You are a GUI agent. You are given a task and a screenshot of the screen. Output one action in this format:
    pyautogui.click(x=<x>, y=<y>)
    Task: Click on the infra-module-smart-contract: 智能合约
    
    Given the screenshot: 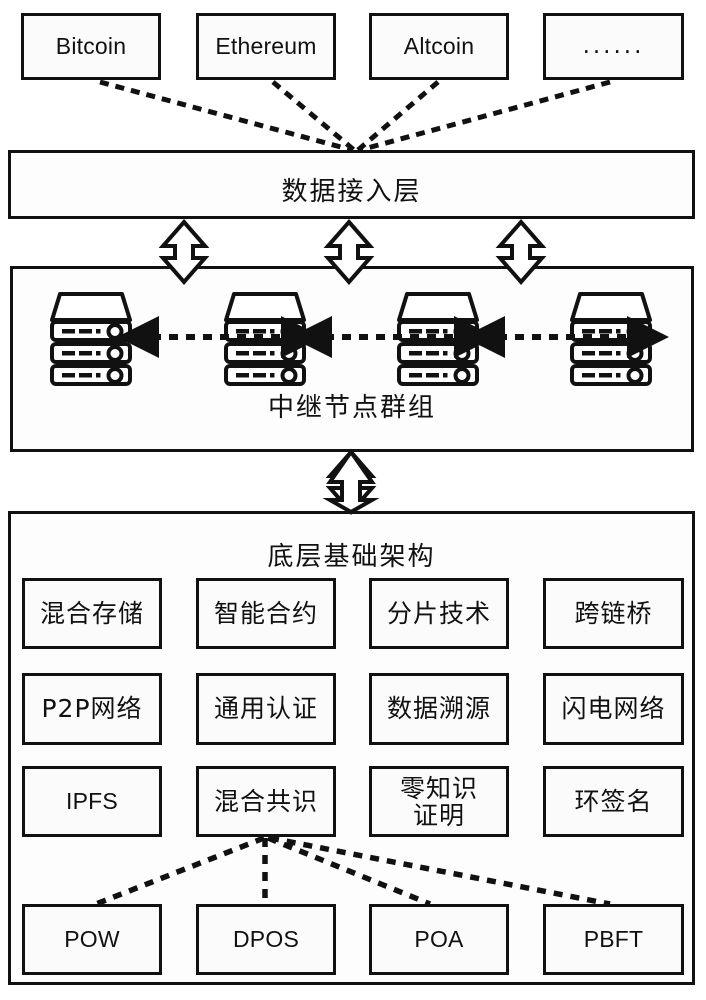 What is the action you would take?
    pyautogui.click(x=266, y=613)
    